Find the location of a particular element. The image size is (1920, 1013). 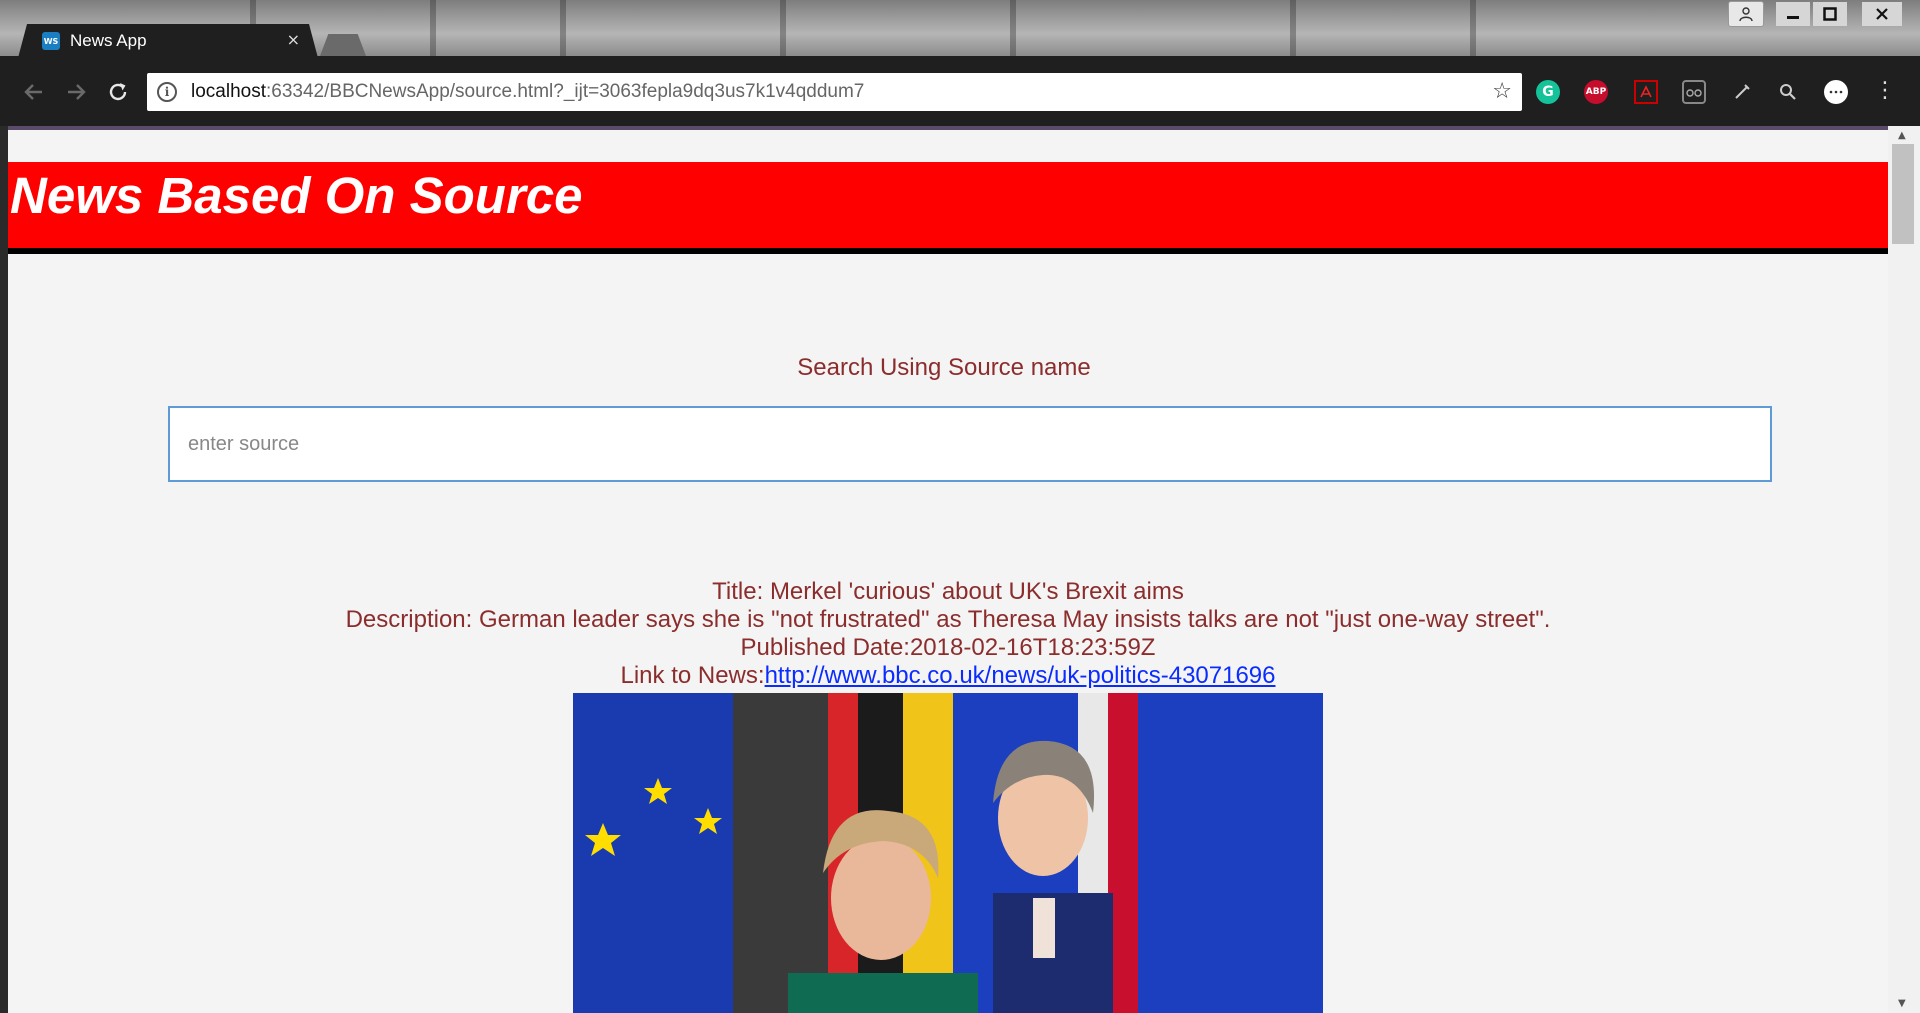

article-published-date: Published Date:2018-02-16T18:23:59Z is located at coordinates (948, 647).